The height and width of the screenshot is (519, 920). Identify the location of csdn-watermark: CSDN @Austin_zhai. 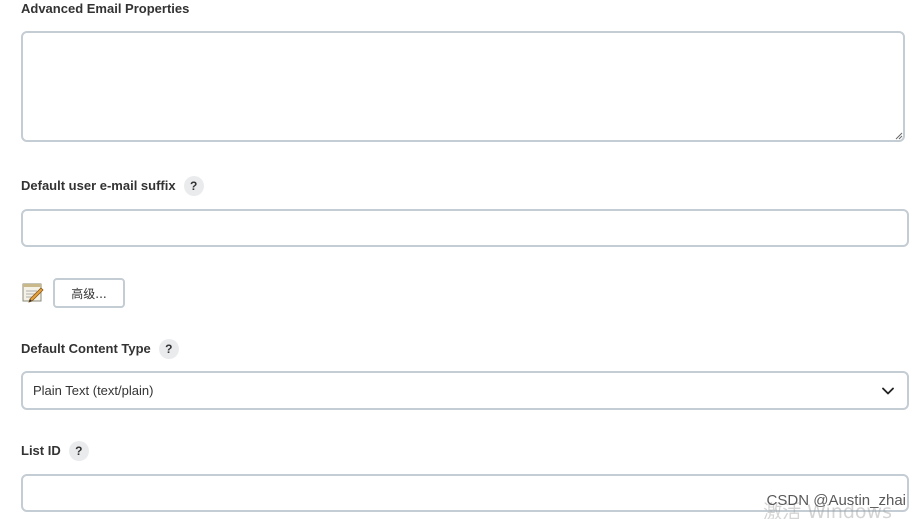
(836, 500).